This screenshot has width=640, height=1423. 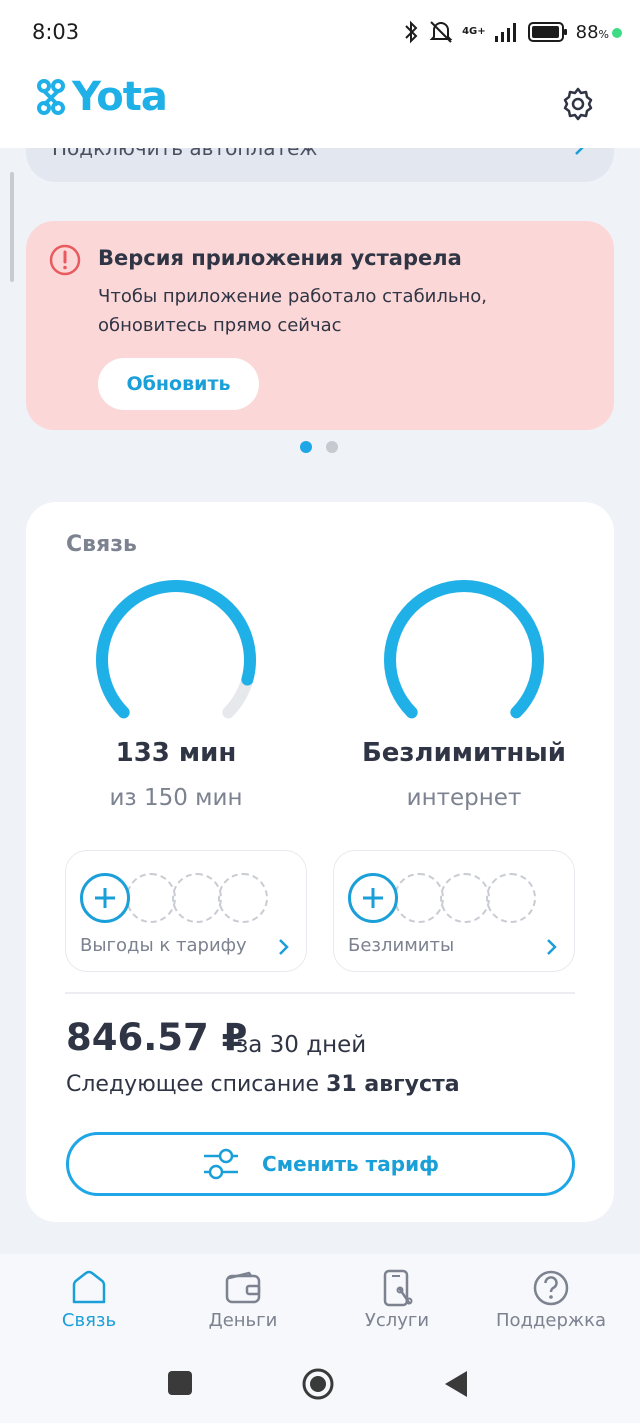 I want to click on nav-label: Связь, so click(x=89, y=1320).